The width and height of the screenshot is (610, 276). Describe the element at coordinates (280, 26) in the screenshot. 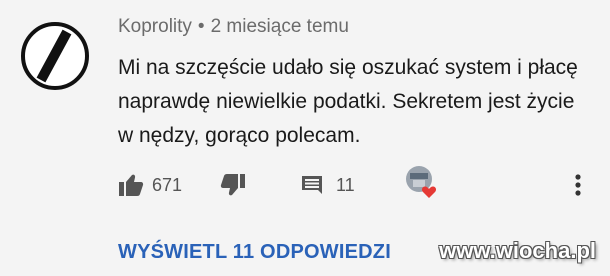

I see `comment-timestamp: 2 miesiące temu` at that location.